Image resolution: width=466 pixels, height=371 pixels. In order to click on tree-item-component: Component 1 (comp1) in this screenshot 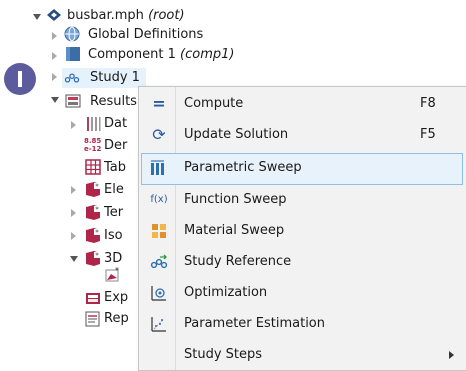, I will do `click(161, 54)`.